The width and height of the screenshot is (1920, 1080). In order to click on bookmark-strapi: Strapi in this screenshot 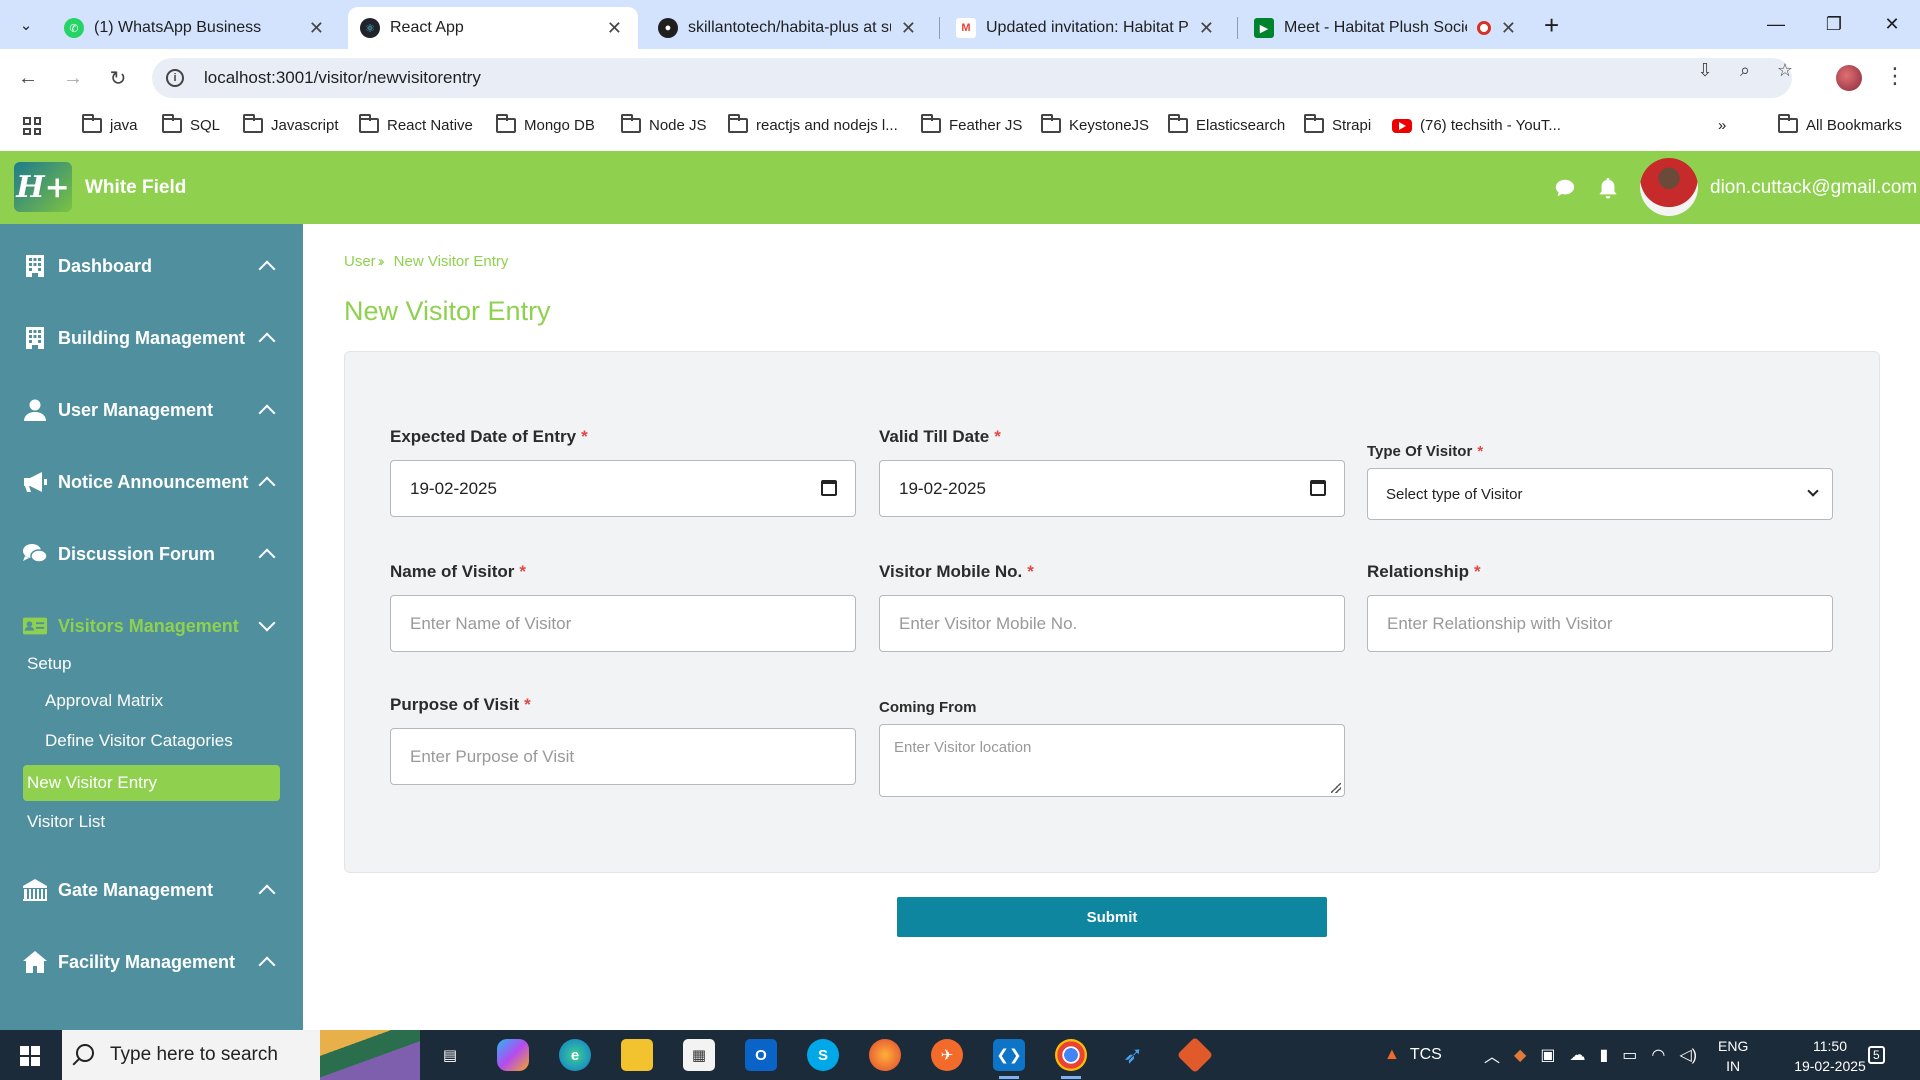, I will do `click(1337, 124)`.